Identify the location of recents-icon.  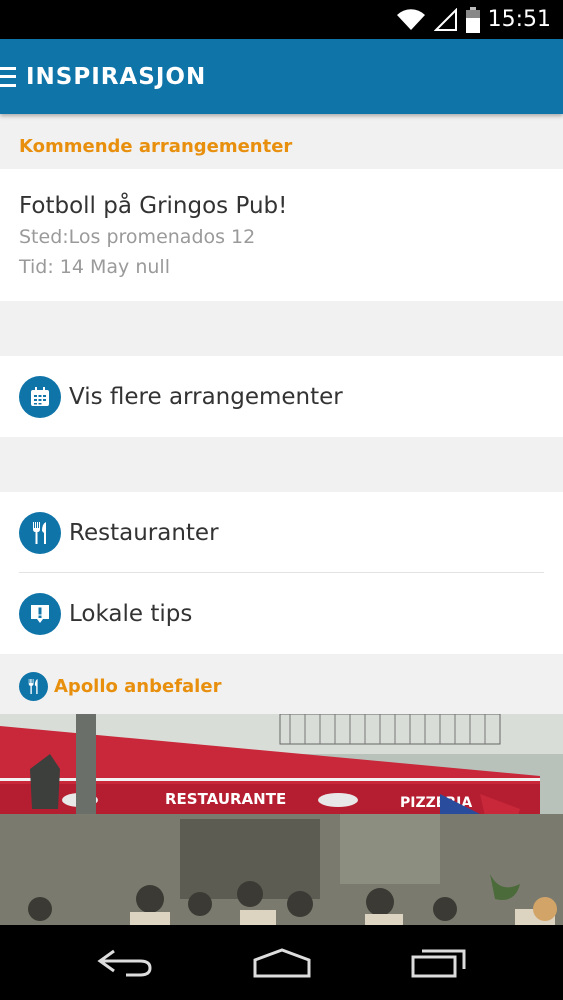
(439, 963).